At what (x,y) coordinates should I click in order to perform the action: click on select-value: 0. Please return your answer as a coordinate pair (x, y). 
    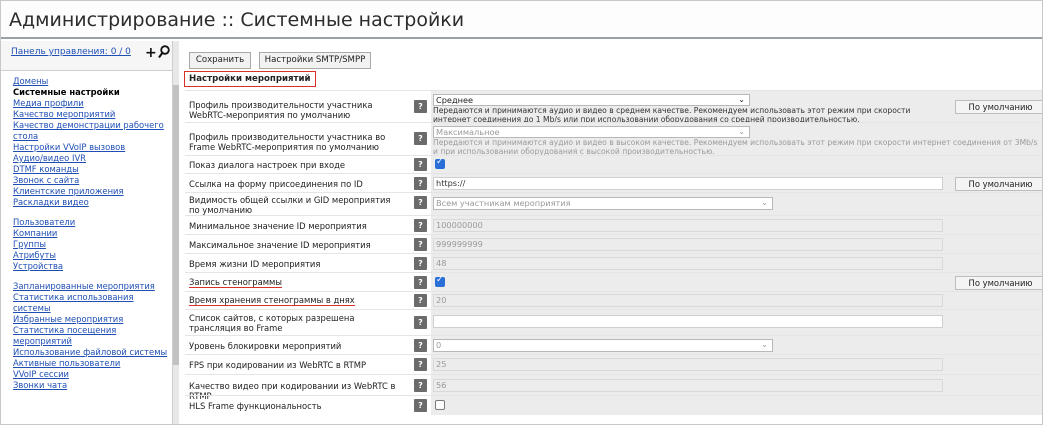
    Looking at the image, I should click on (439, 345).